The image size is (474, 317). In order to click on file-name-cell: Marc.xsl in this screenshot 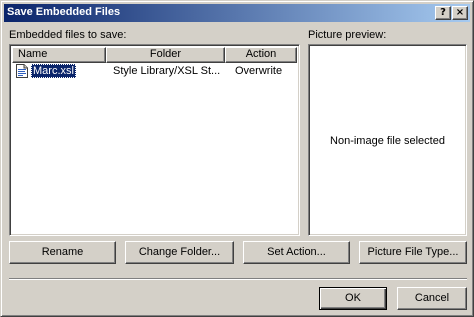, I will do `click(53, 71)`.